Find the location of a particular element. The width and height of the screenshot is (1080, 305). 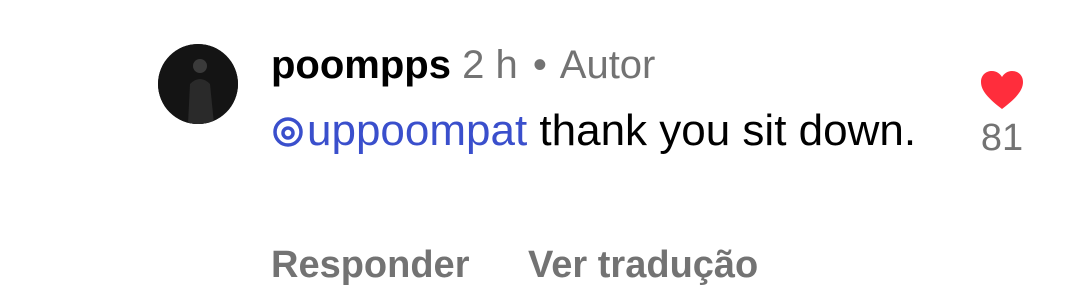

comment-text: uppoompat thank you sit down. is located at coordinates (601, 131).